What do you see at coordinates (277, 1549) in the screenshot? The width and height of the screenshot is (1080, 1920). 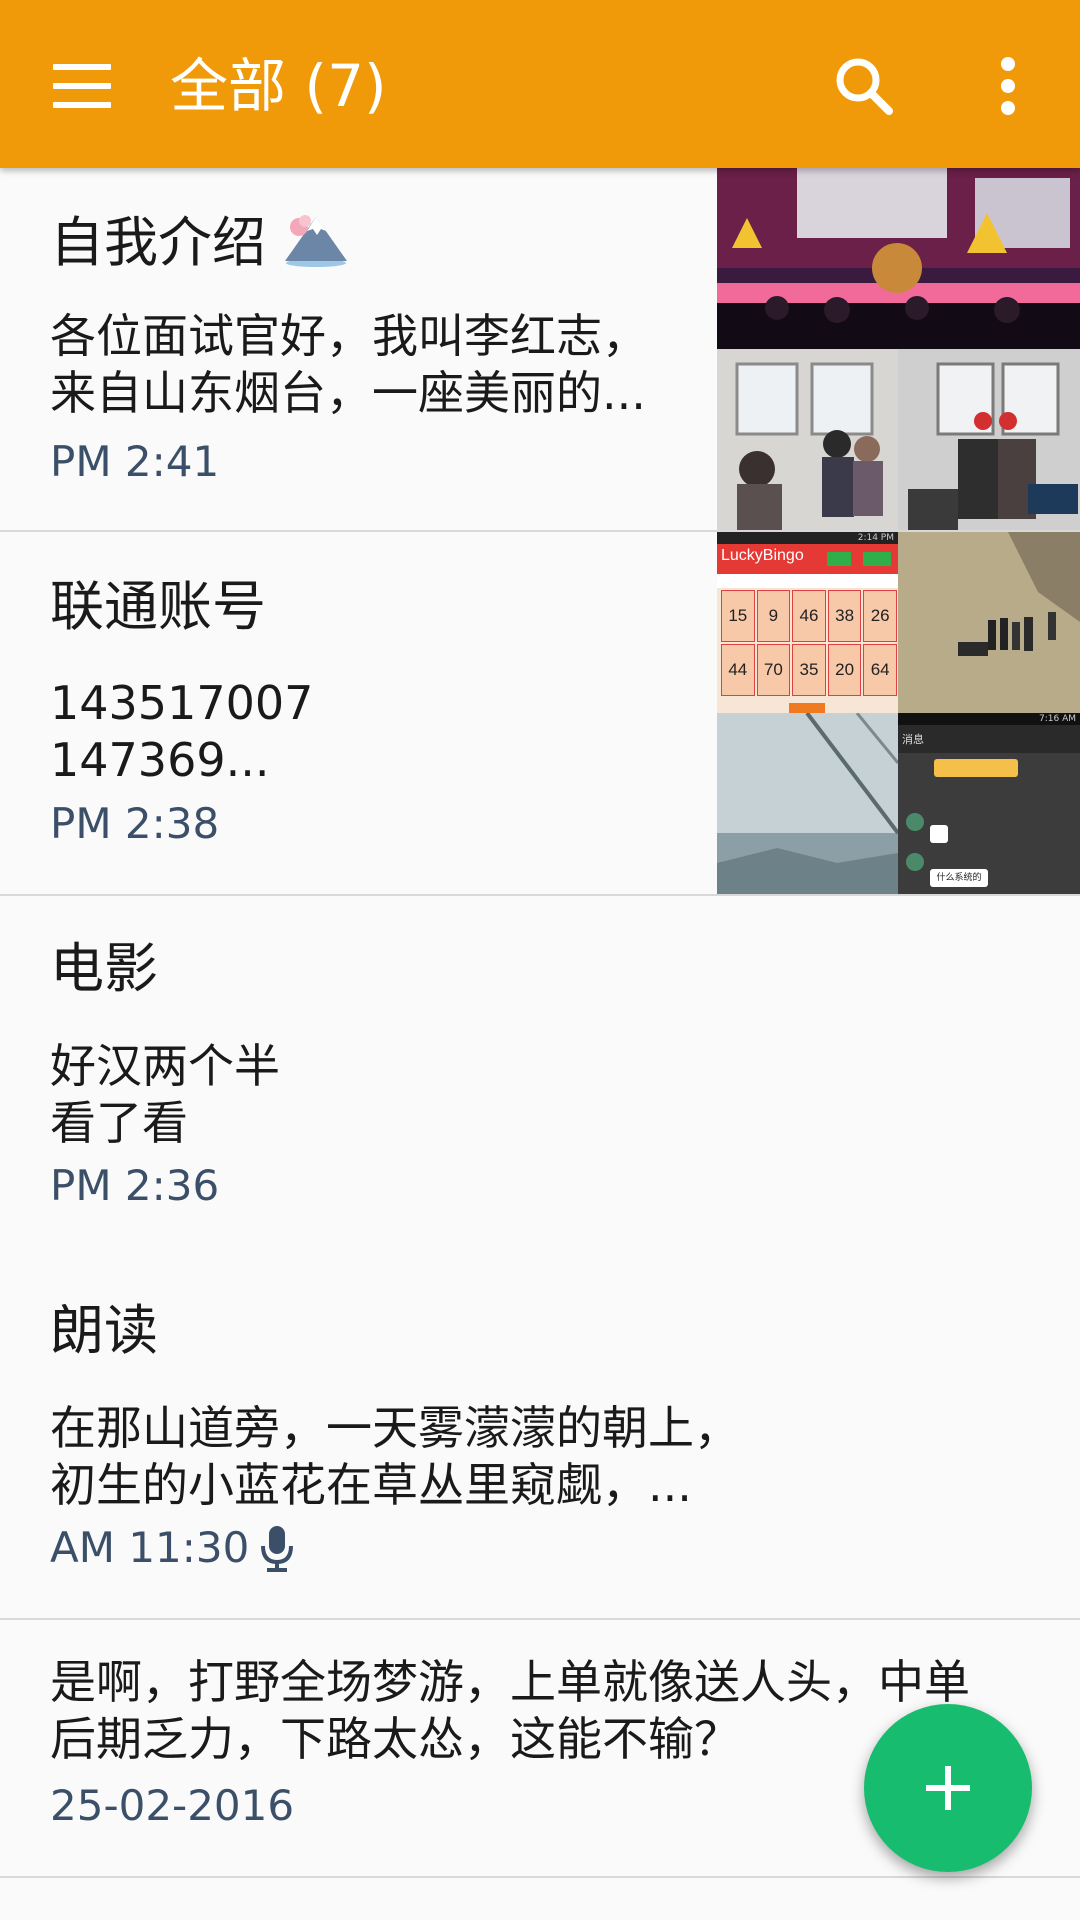 I see `microphone-icon` at bounding box center [277, 1549].